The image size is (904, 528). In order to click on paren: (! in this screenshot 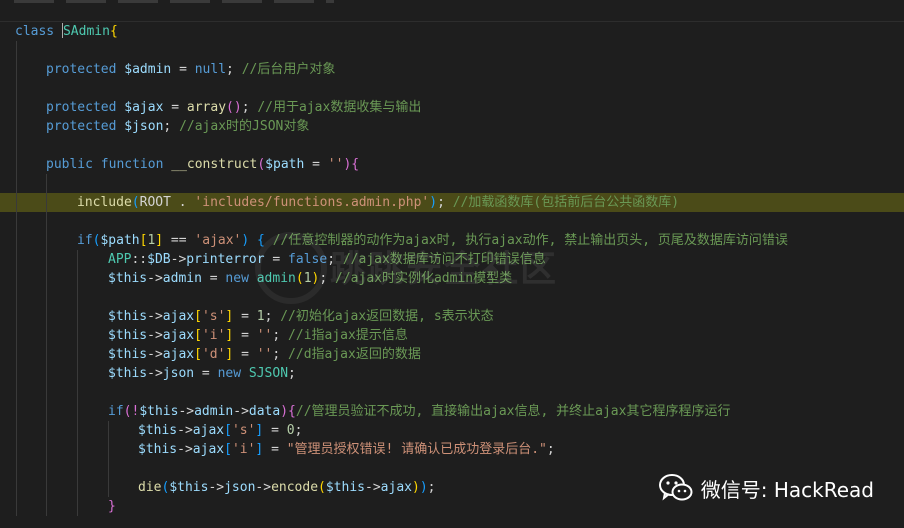, I will do `click(131, 411)`.